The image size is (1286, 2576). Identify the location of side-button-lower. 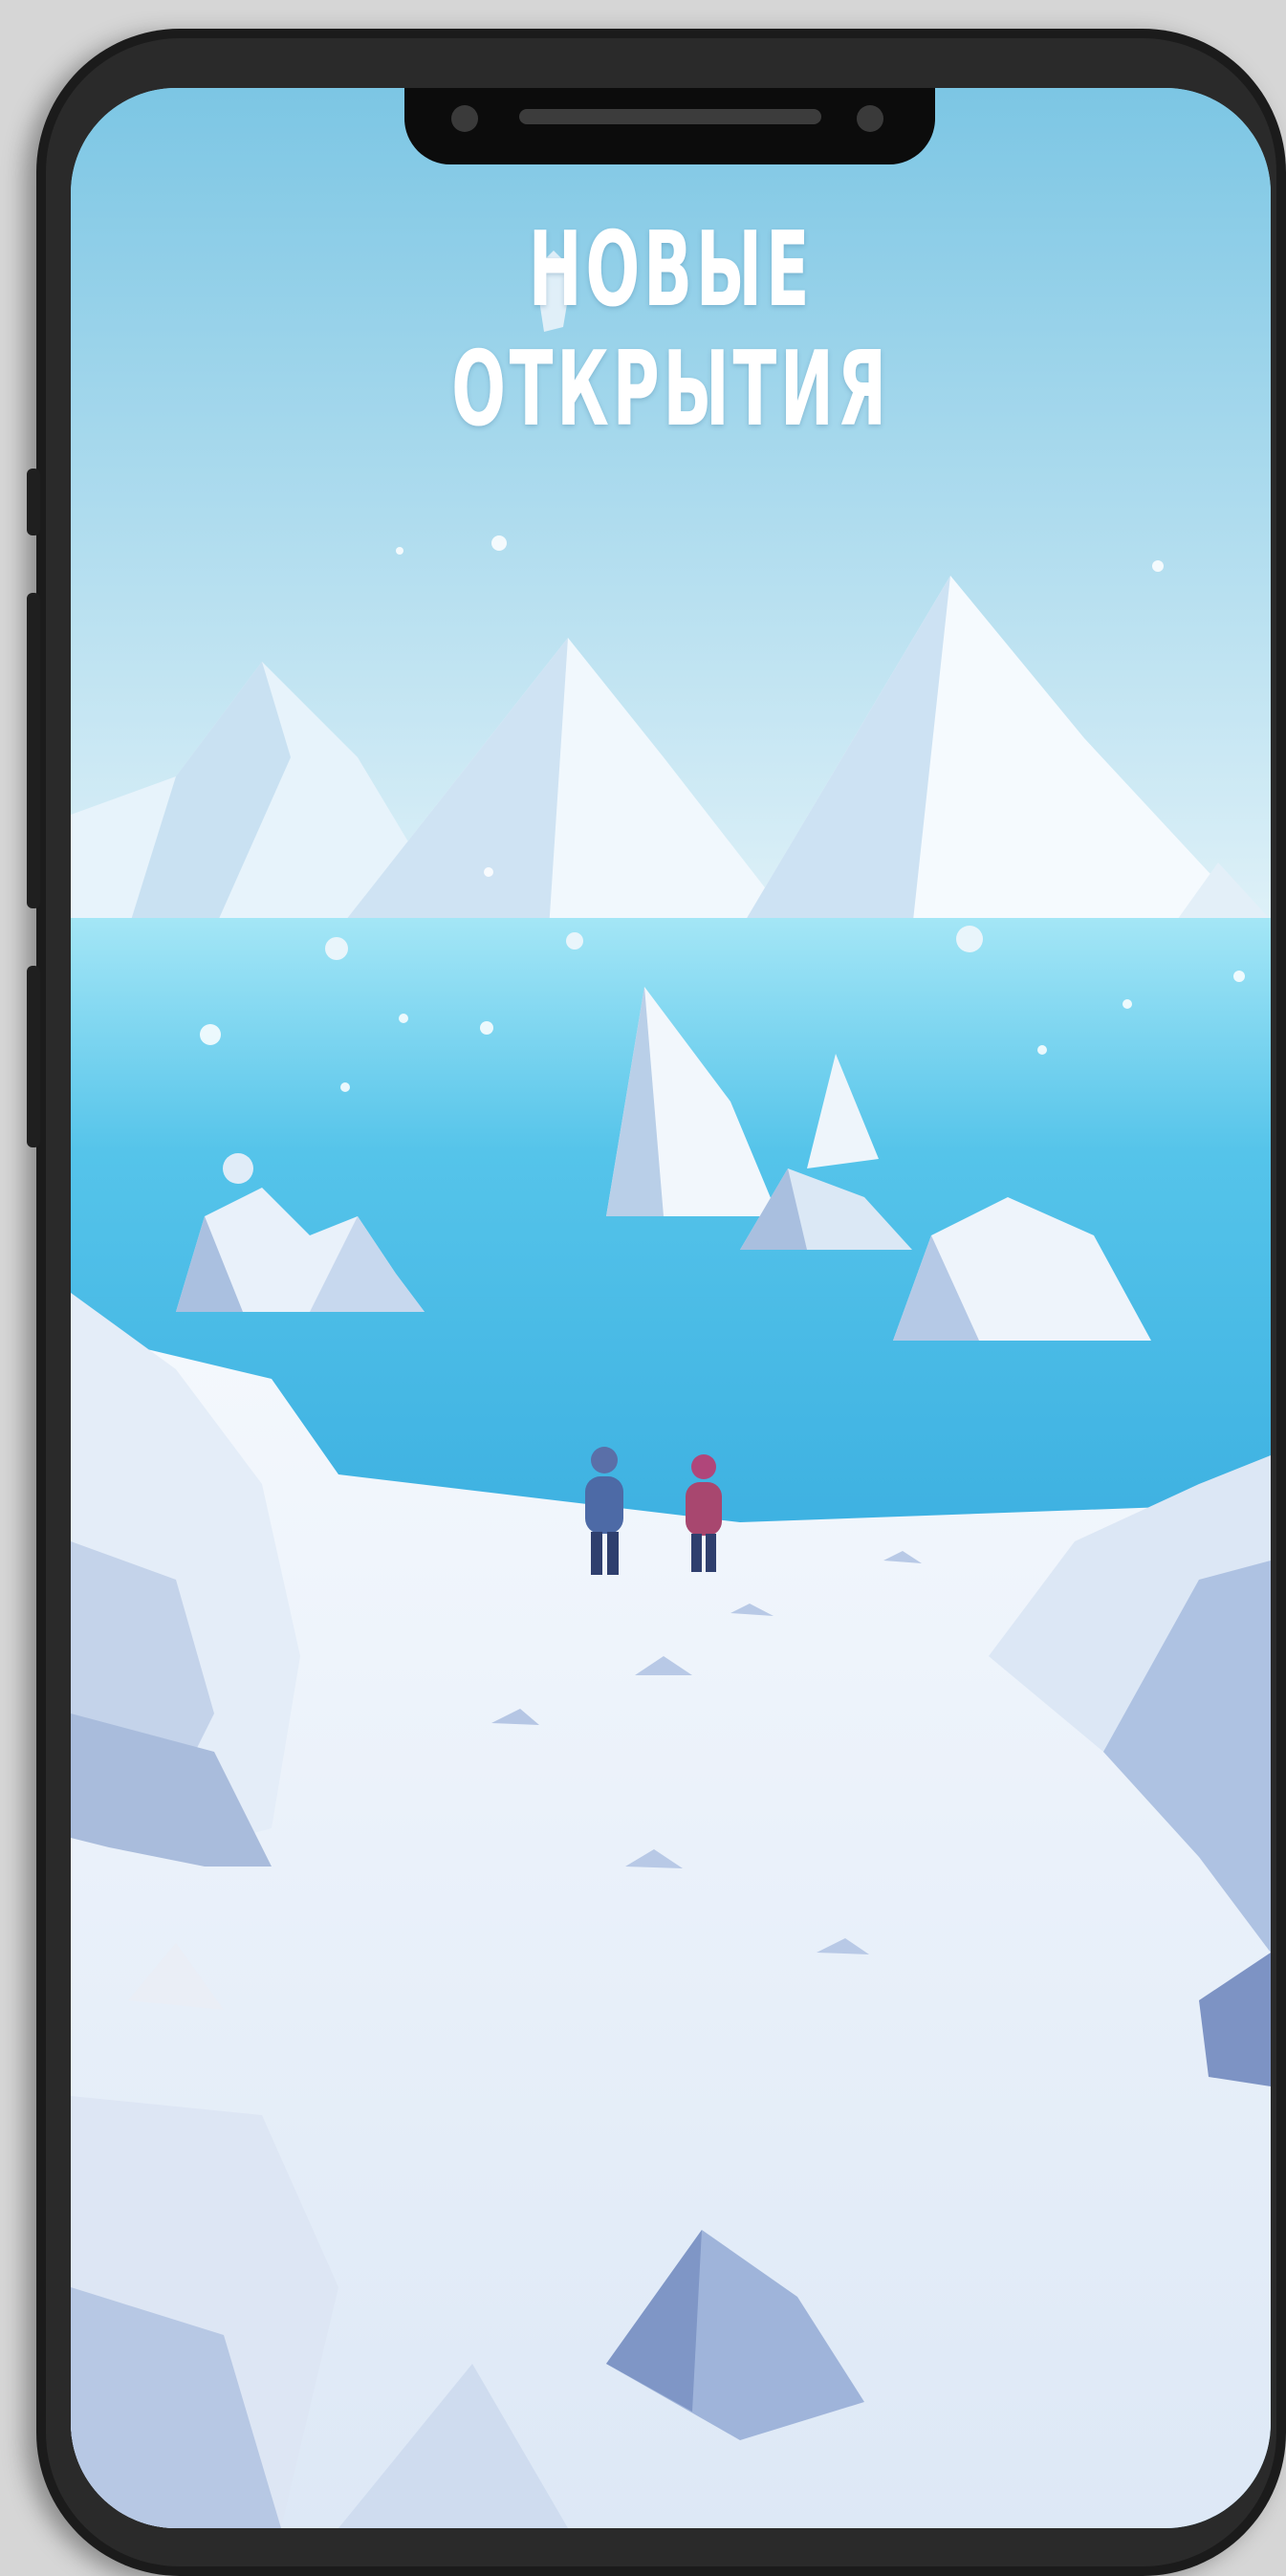
(33, 1056).